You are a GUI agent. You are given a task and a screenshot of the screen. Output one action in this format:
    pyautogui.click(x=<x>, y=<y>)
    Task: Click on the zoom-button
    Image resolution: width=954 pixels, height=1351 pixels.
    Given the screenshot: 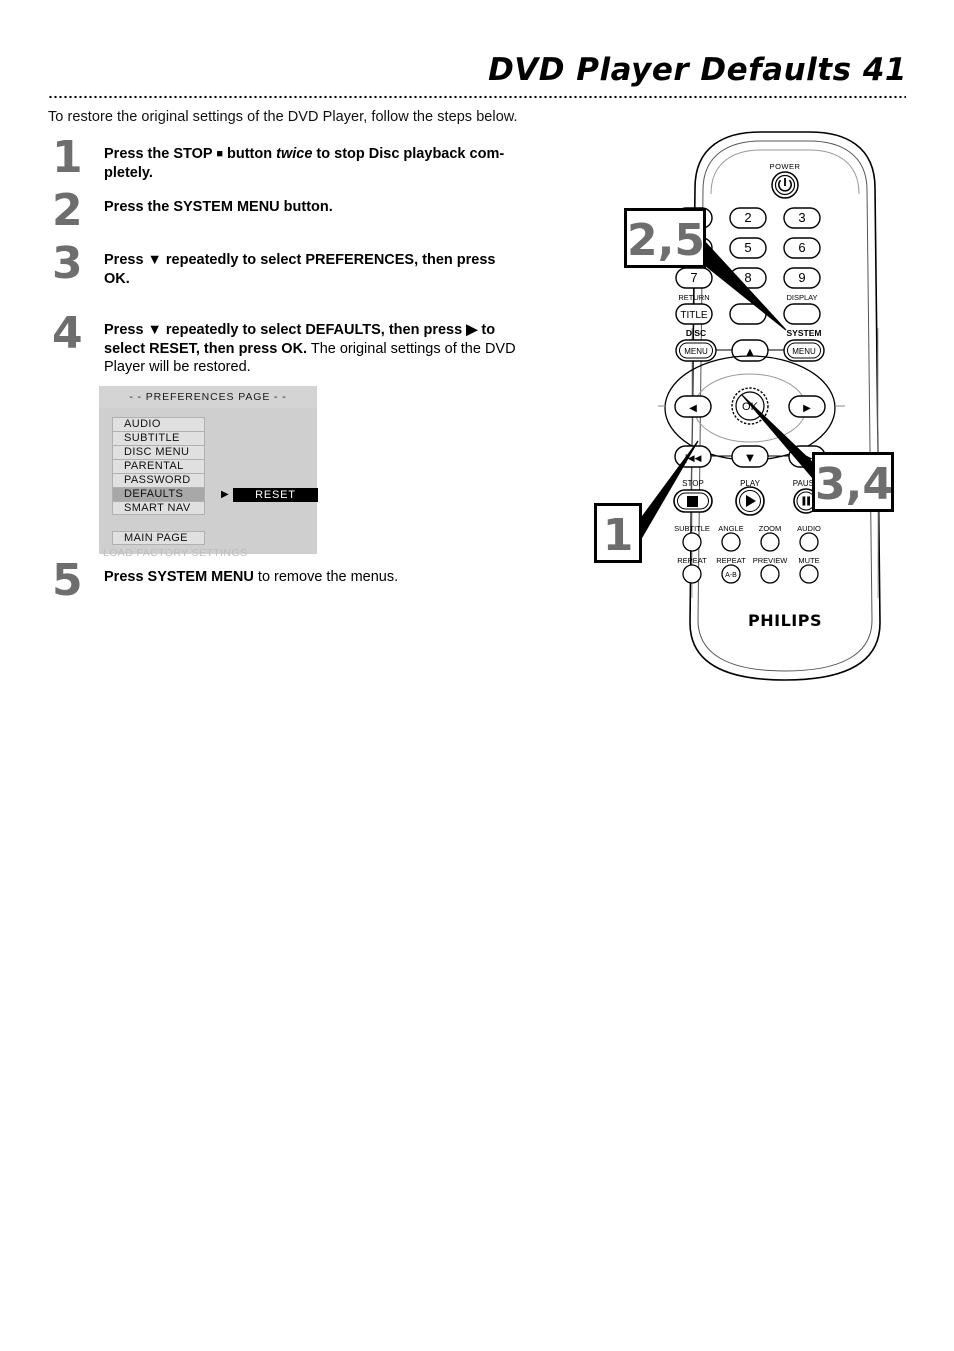 What is the action you would take?
    pyautogui.click(x=770, y=542)
    